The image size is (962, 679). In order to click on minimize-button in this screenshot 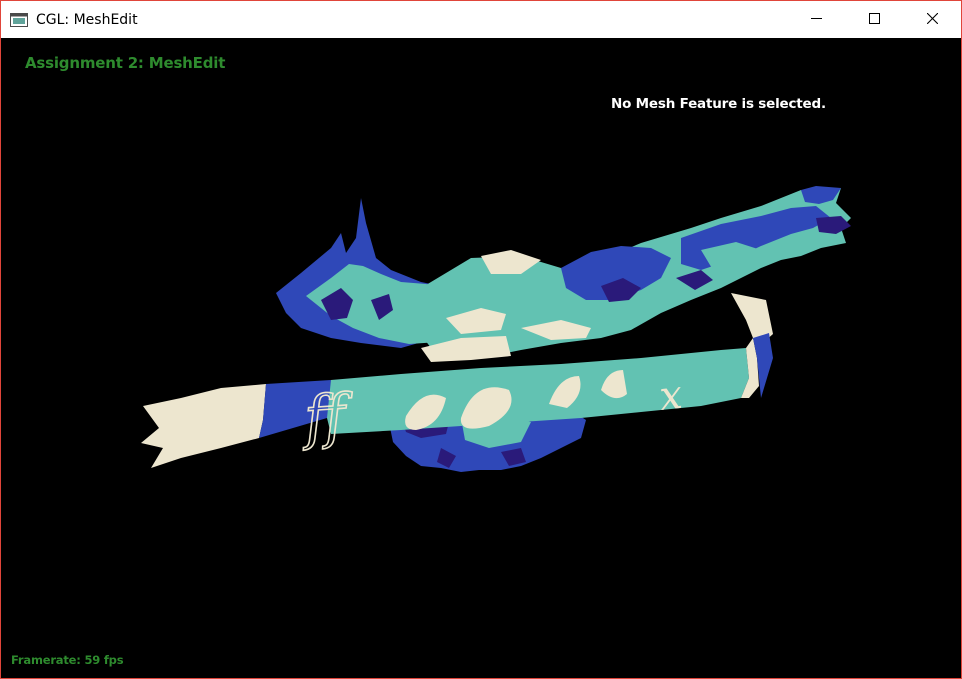, I will do `click(816, 19)`.